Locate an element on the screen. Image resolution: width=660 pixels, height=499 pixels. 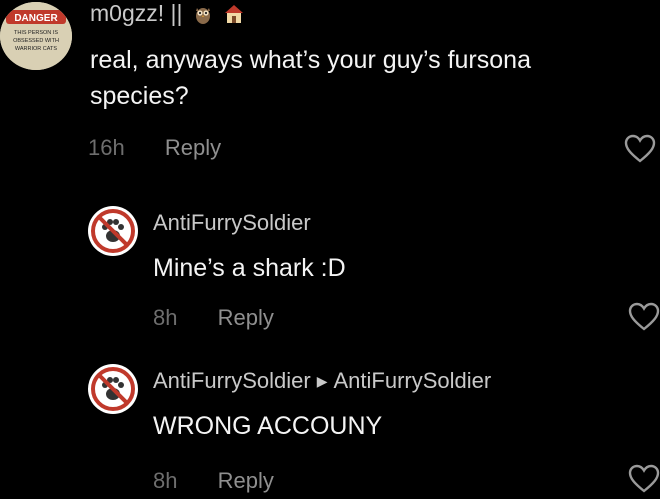
svg-text: WARRIOR CATS is located at coordinates (36, 49).